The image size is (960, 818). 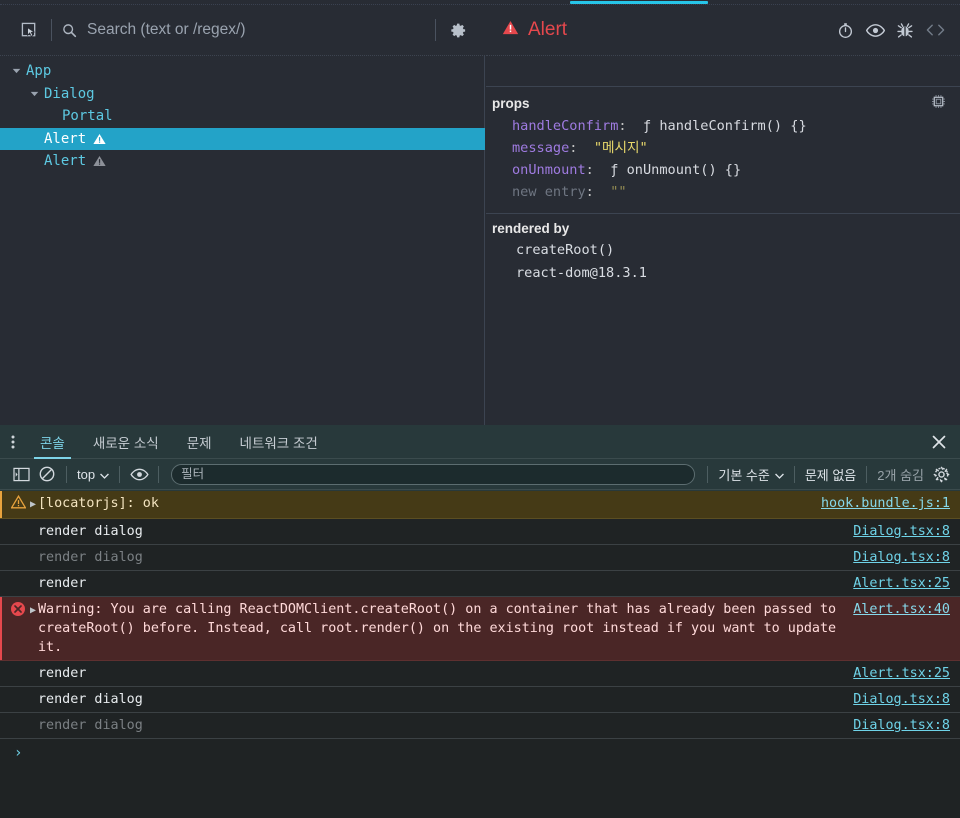 I want to click on props-section-title: props, so click(x=511, y=103).